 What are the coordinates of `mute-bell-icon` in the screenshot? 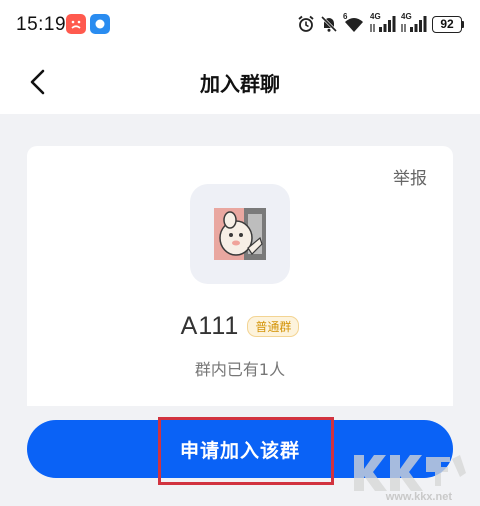 It's located at (329, 24).